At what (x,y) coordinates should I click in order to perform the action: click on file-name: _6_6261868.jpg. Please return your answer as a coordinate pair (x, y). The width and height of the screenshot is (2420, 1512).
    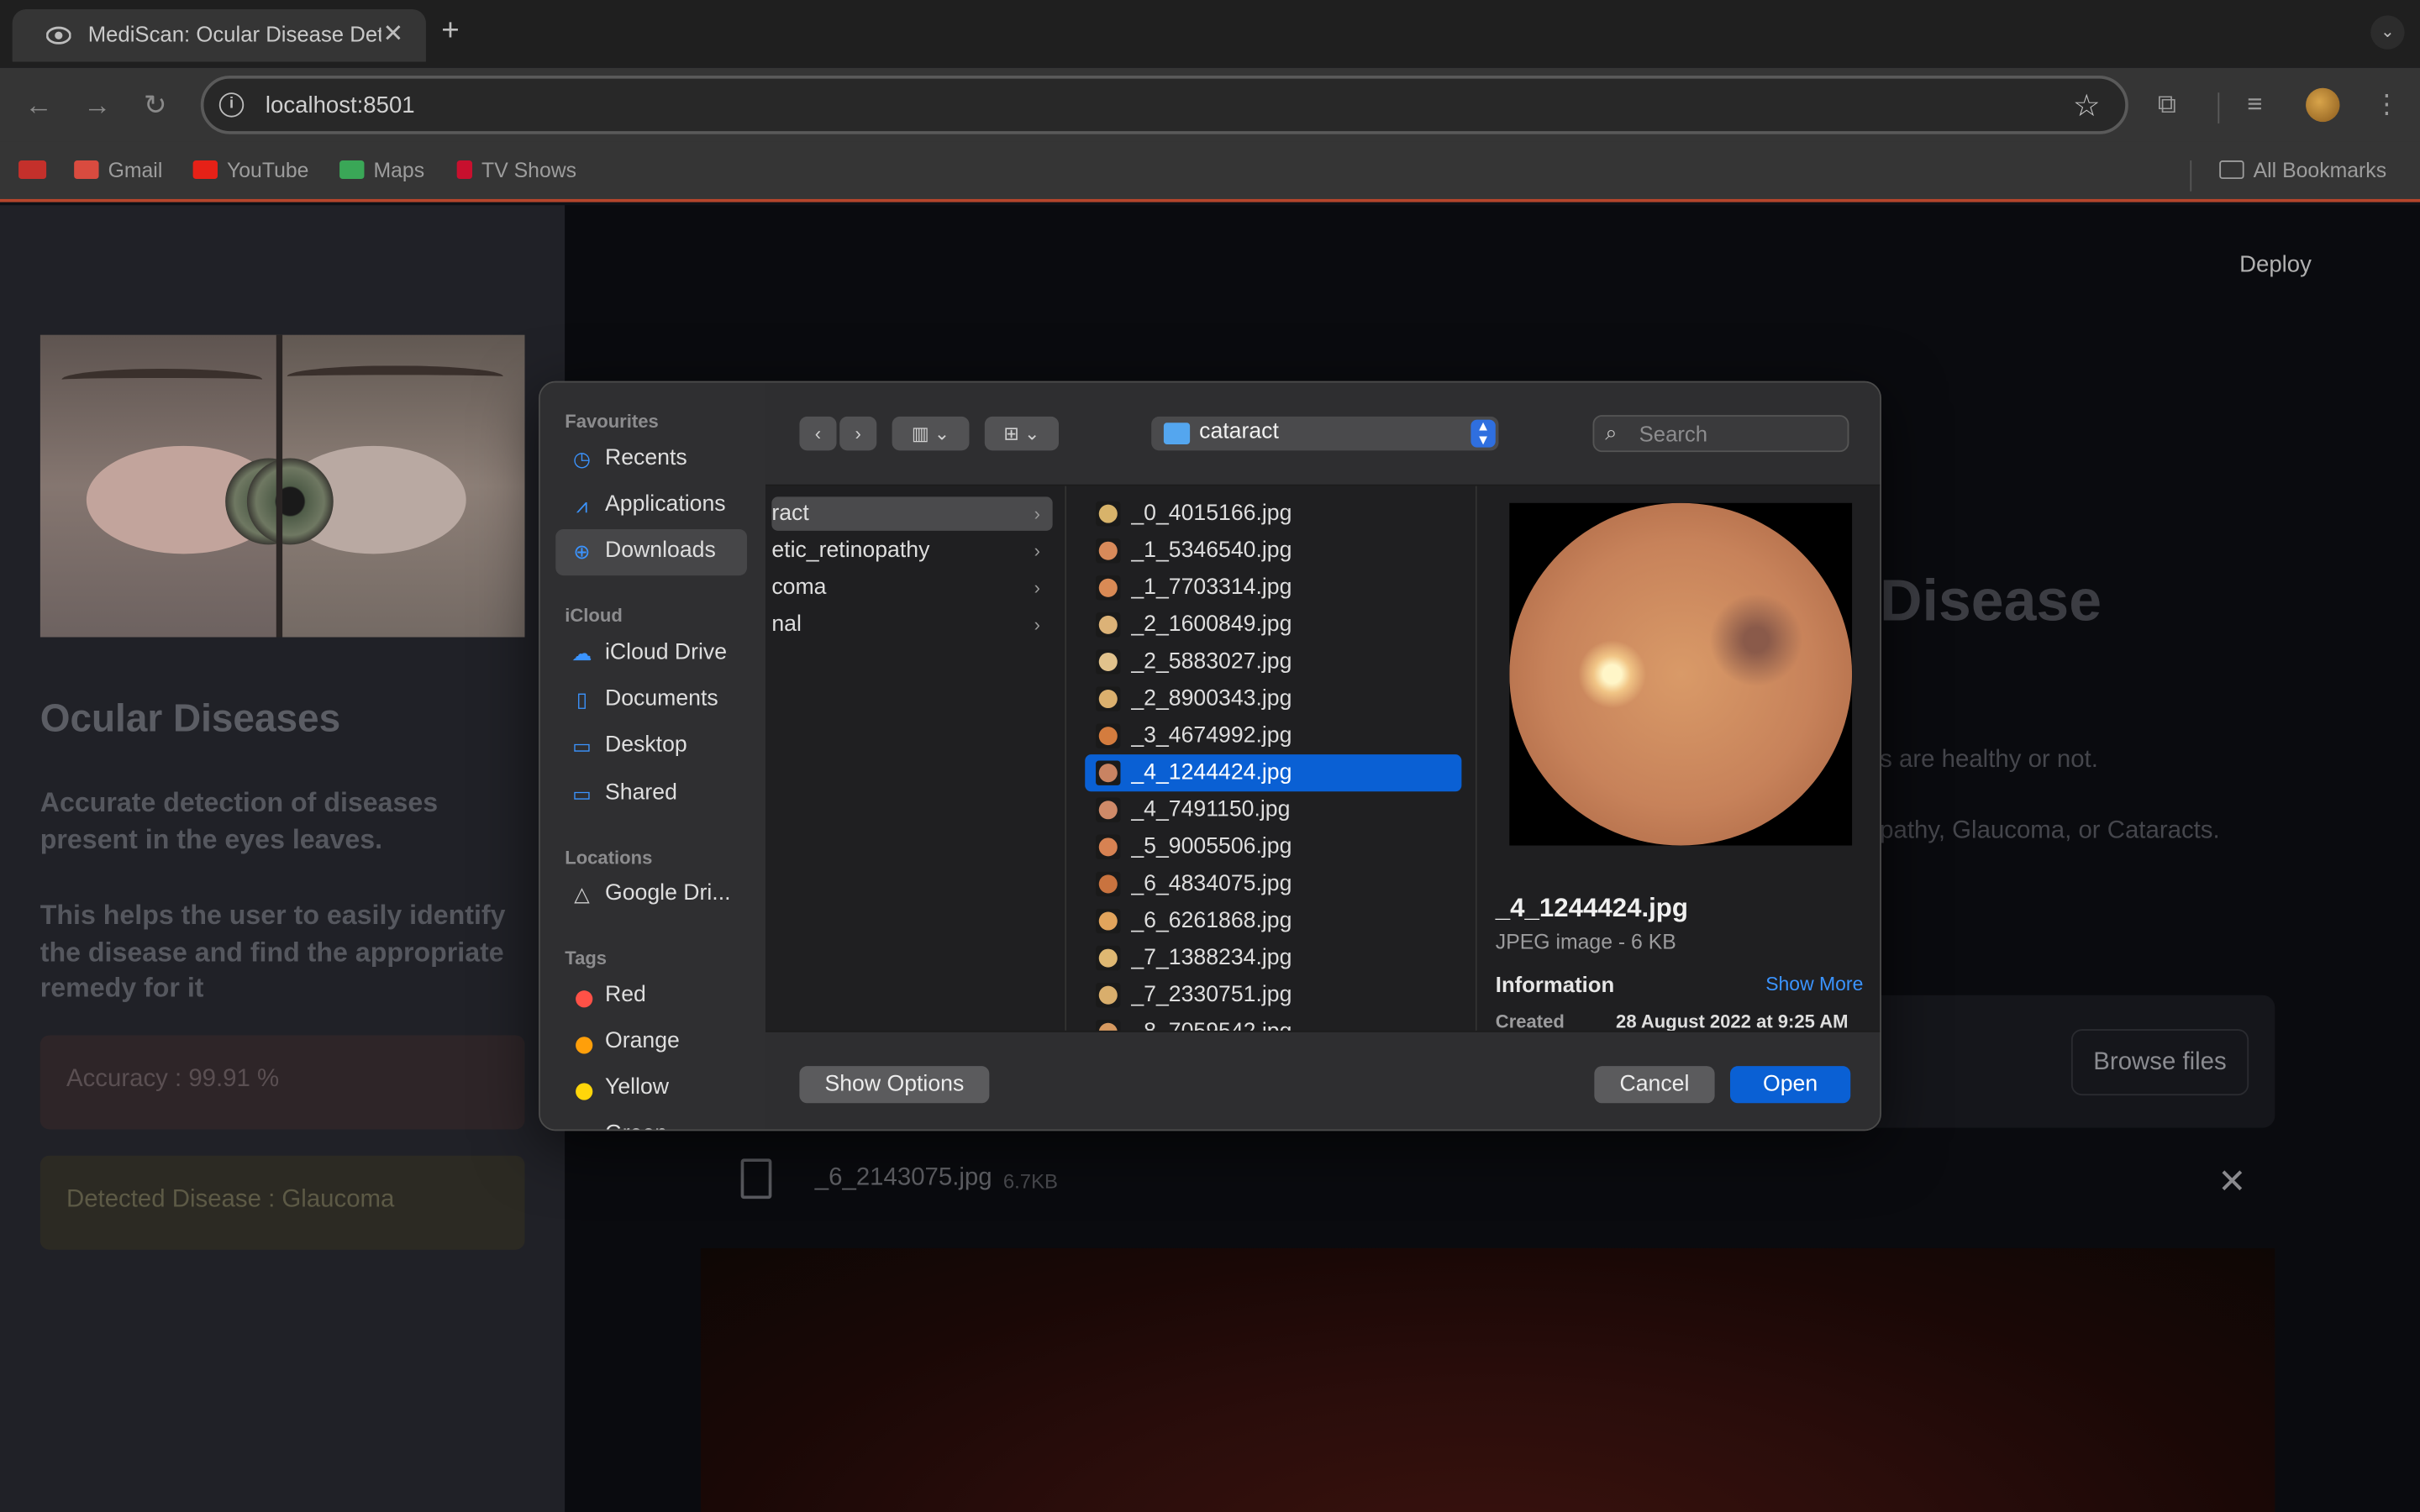
    Looking at the image, I should click on (1211, 921).